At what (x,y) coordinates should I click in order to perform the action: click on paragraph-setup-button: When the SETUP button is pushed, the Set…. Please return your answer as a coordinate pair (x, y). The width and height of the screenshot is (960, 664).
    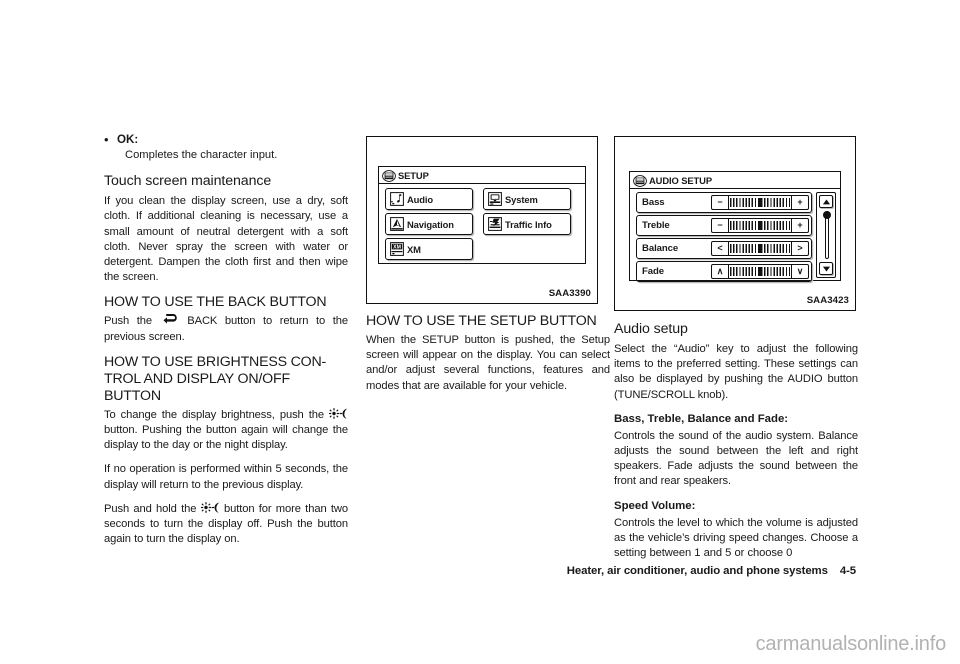
    Looking at the image, I should click on (488, 363).